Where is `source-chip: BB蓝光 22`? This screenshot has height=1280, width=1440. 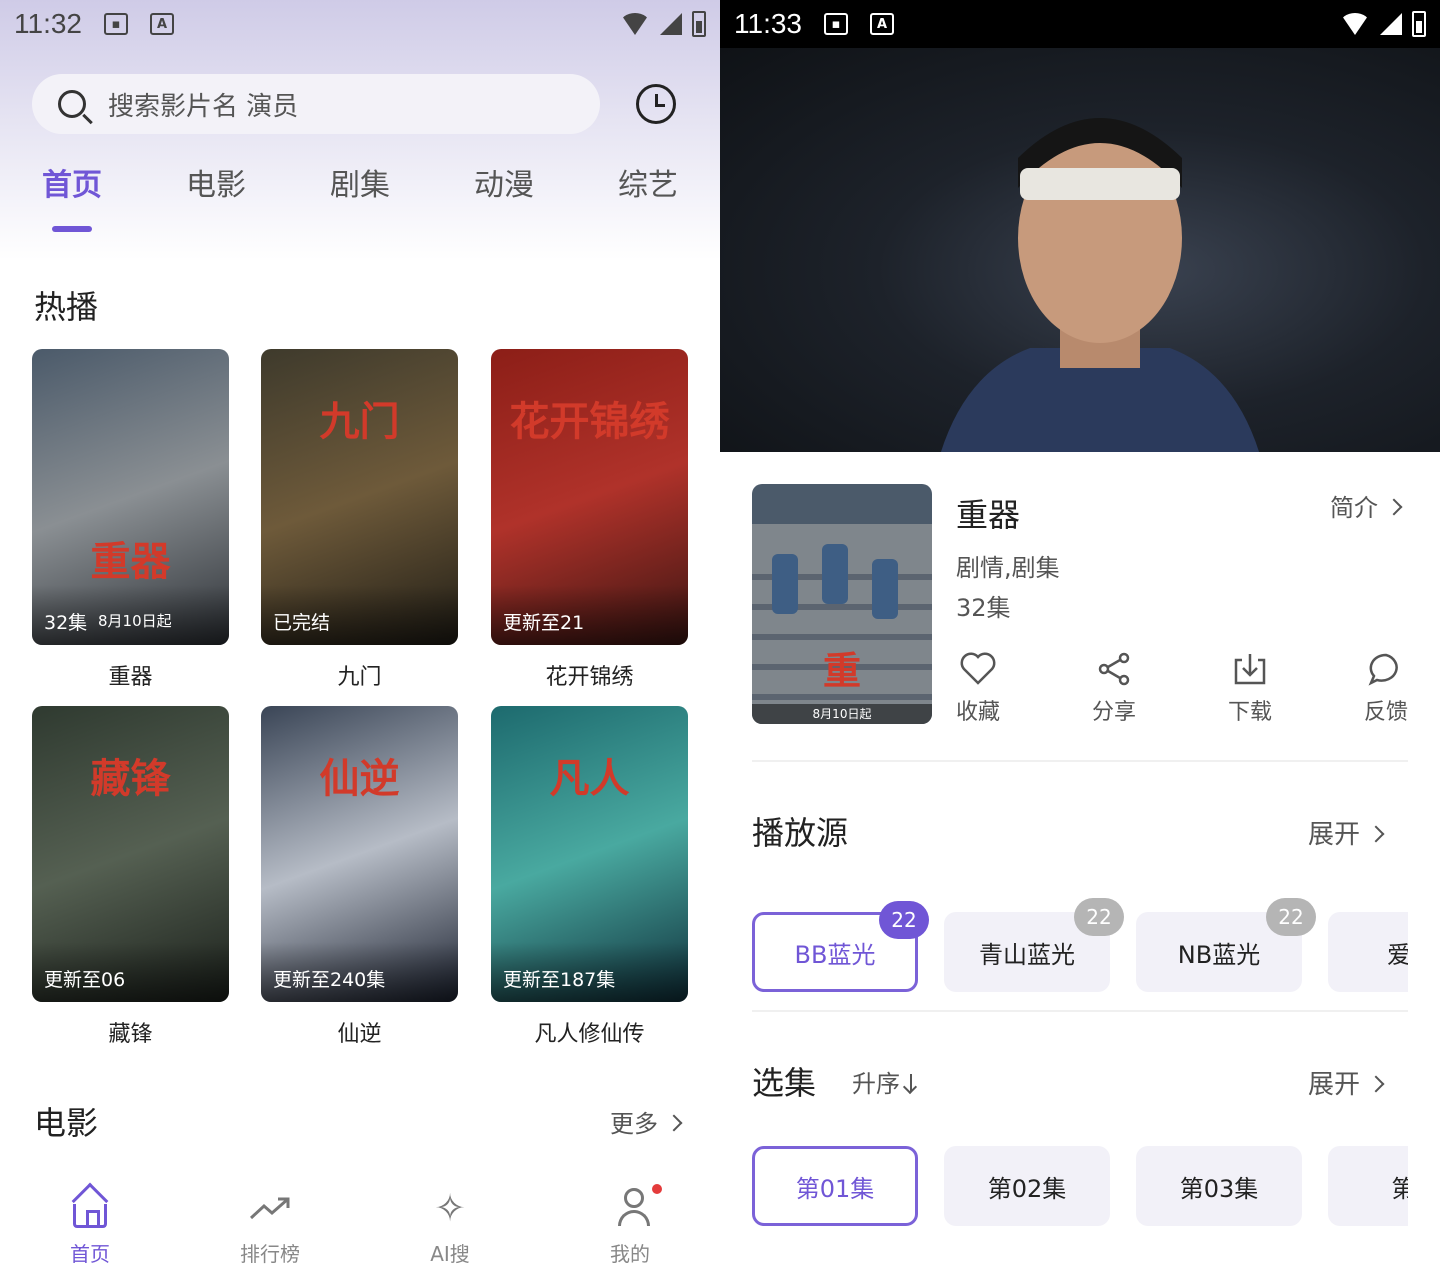
source-chip: BB蓝光 22 is located at coordinates (840, 946).